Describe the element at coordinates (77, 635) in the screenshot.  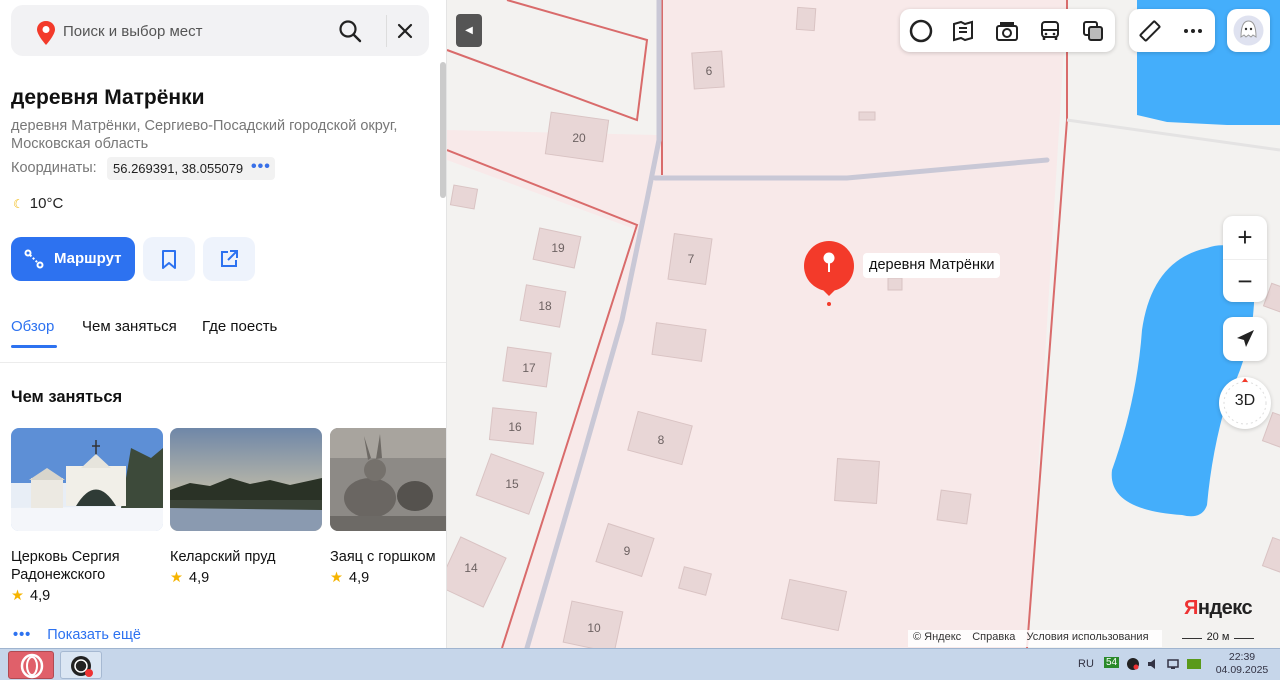
I see `show-more-link: ••• Показать ещё` at that location.